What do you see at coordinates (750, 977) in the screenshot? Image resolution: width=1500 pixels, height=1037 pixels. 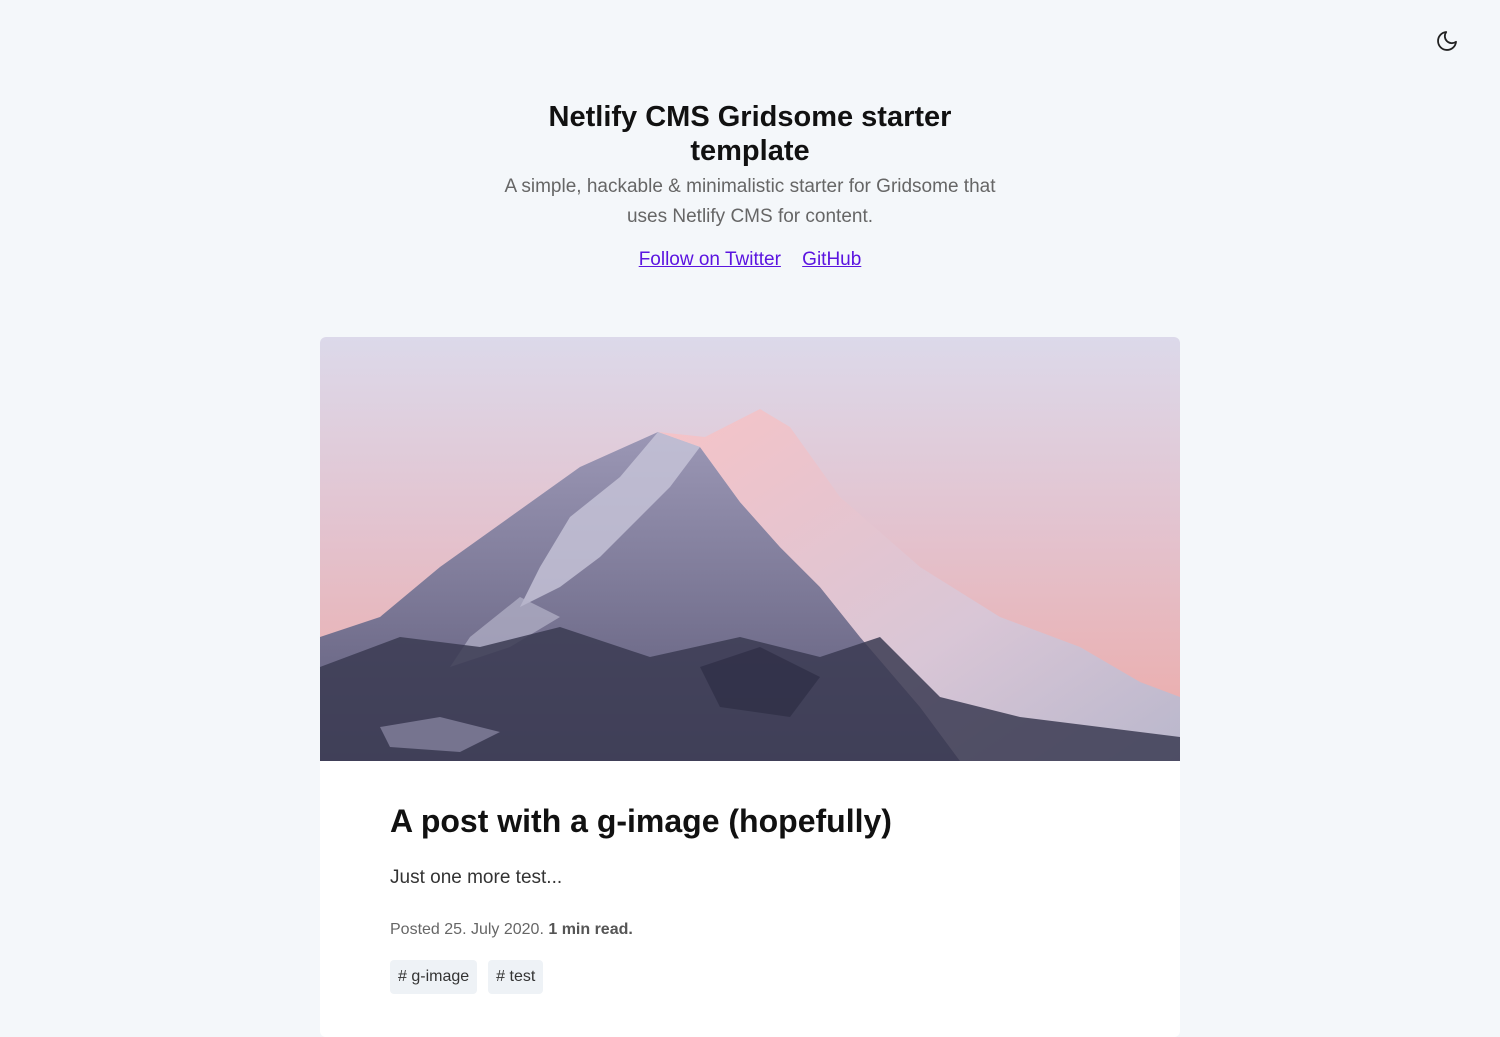 I see `post-tags: # g-image # test` at bounding box center [750, 977].